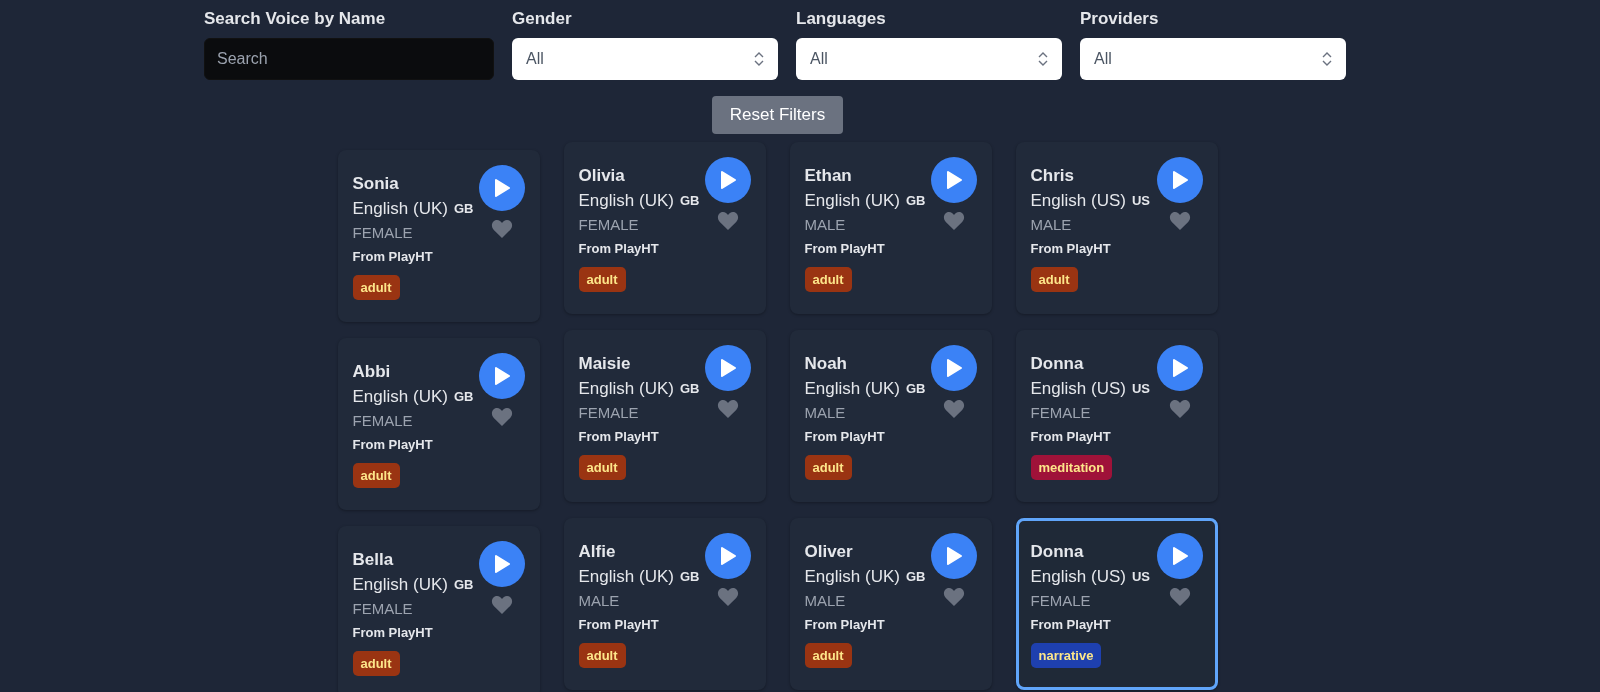 The image size is (1600, 692). What do you see at coordinates (1116, 227) in the screenshot?
I see `voice-card: Chris English (US) US MALE From PlayHT adult` at bounding box center [1116, 227].